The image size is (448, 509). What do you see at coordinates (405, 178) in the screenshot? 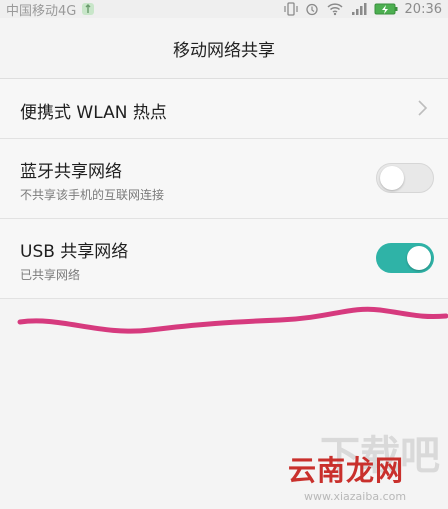
I see `bluetooth-tethering-toggle` at bounding box center [405, 178].